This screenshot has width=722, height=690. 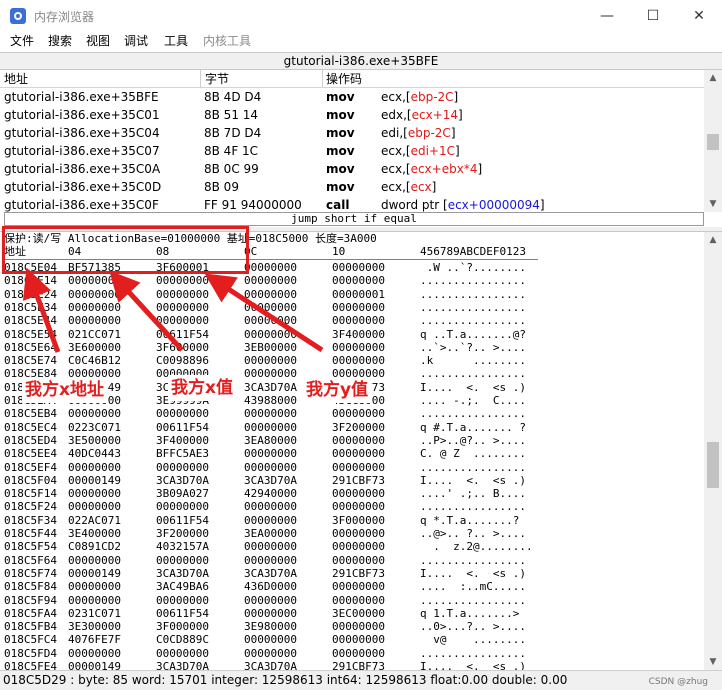 What do you see at coordinates (30, 639) in the screenshot?
I see `hex-address: 018C5FC4` at bounding box center [30, 639].